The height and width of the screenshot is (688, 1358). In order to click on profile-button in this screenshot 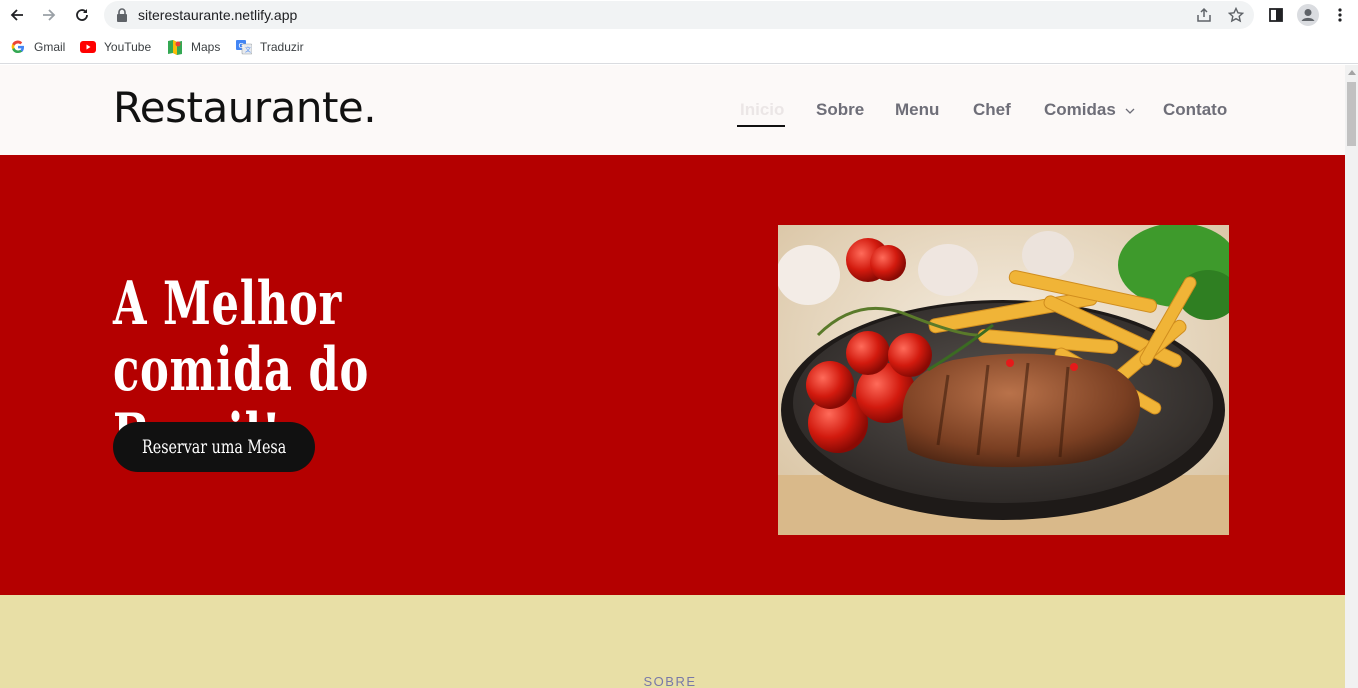, I will do `click(1308, 15)`.